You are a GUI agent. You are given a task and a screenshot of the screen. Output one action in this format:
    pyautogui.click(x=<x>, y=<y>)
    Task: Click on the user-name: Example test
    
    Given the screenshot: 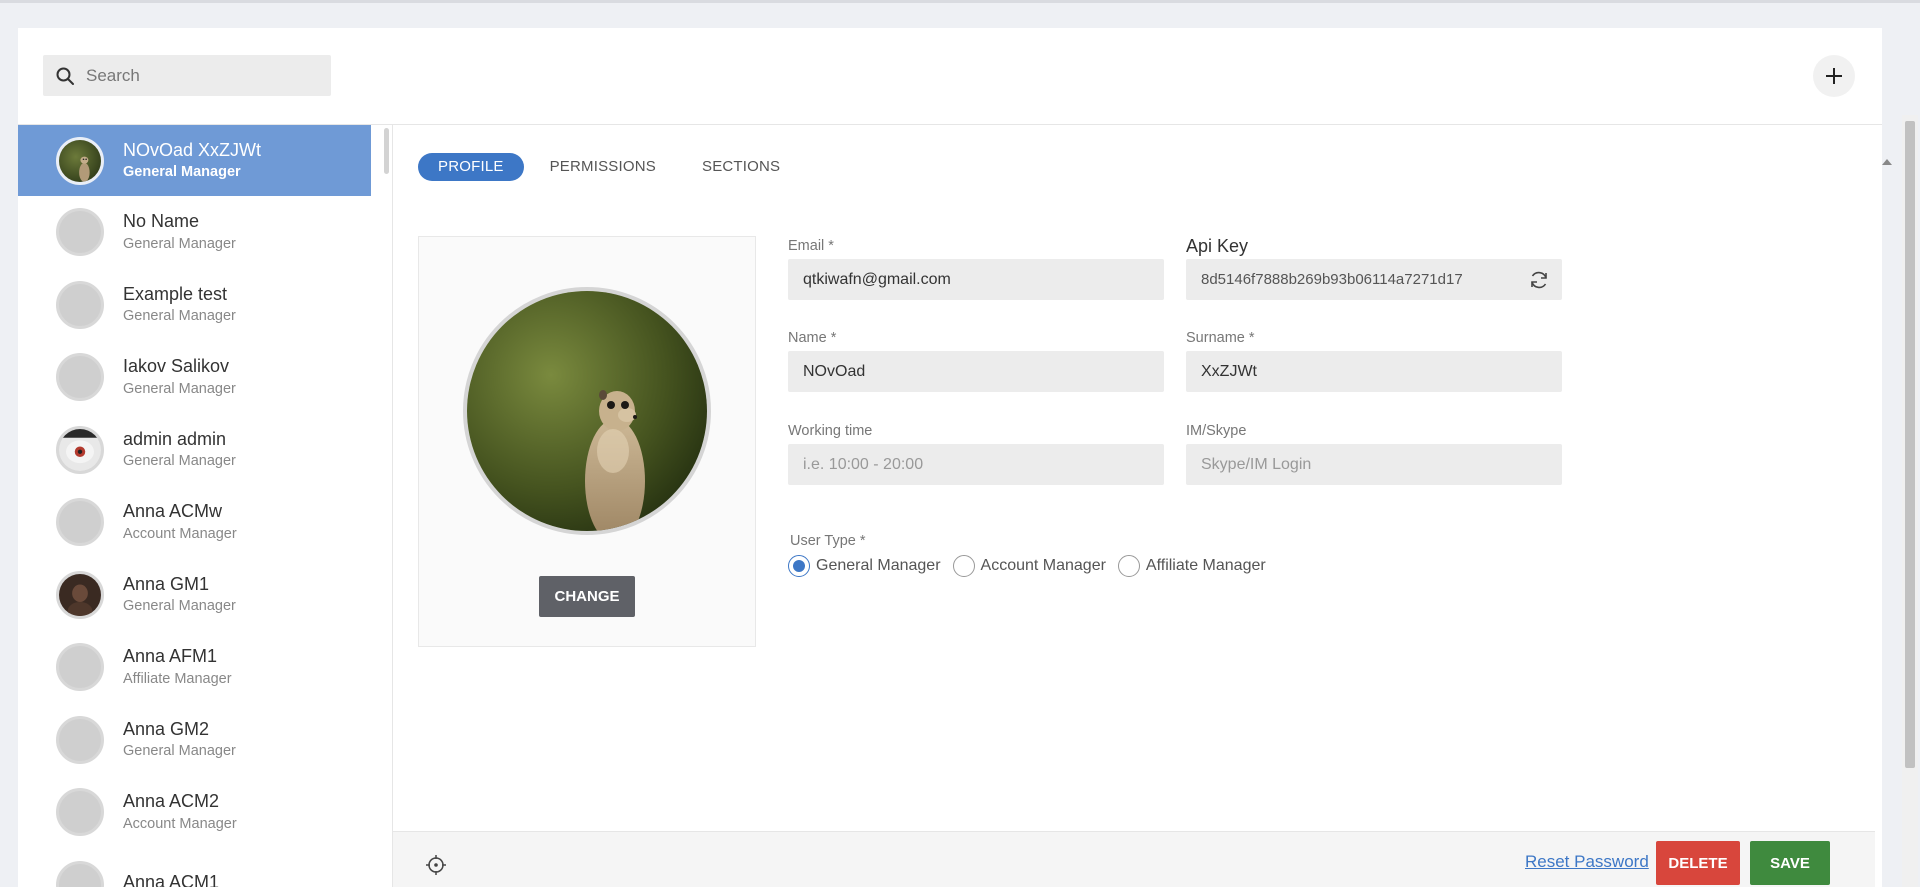 What is the action you would take?
    pyautogui.click(x=175, y=293)
    